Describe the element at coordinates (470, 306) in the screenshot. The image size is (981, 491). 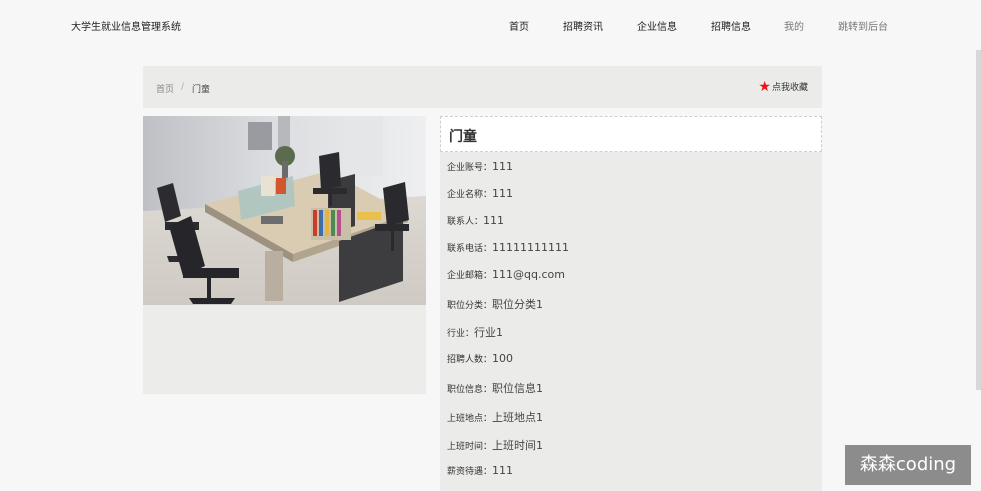
I see `field-label: 职位分类：` at that location.